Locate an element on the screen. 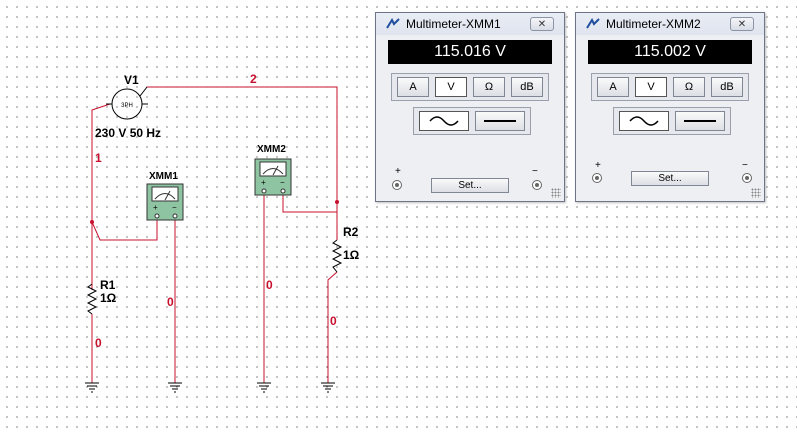 This screenshot has width=797, height=436. window-titlebar: Multimeter-XMM1 ✕ is located at coordinates (470, 24).